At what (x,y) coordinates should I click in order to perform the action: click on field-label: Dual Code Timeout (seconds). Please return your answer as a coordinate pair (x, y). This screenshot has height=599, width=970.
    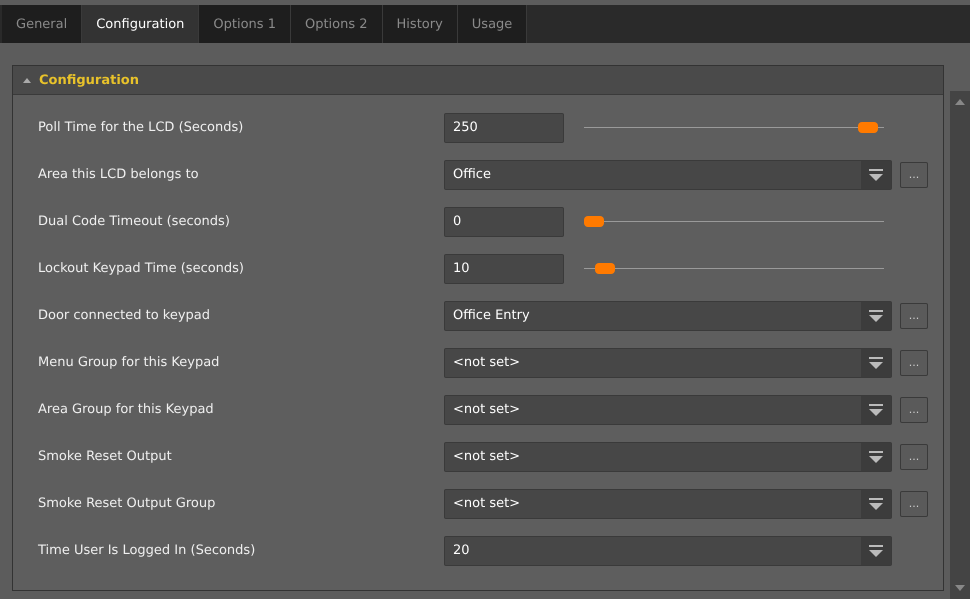
    Looking at the image, I should click on (134, 221).